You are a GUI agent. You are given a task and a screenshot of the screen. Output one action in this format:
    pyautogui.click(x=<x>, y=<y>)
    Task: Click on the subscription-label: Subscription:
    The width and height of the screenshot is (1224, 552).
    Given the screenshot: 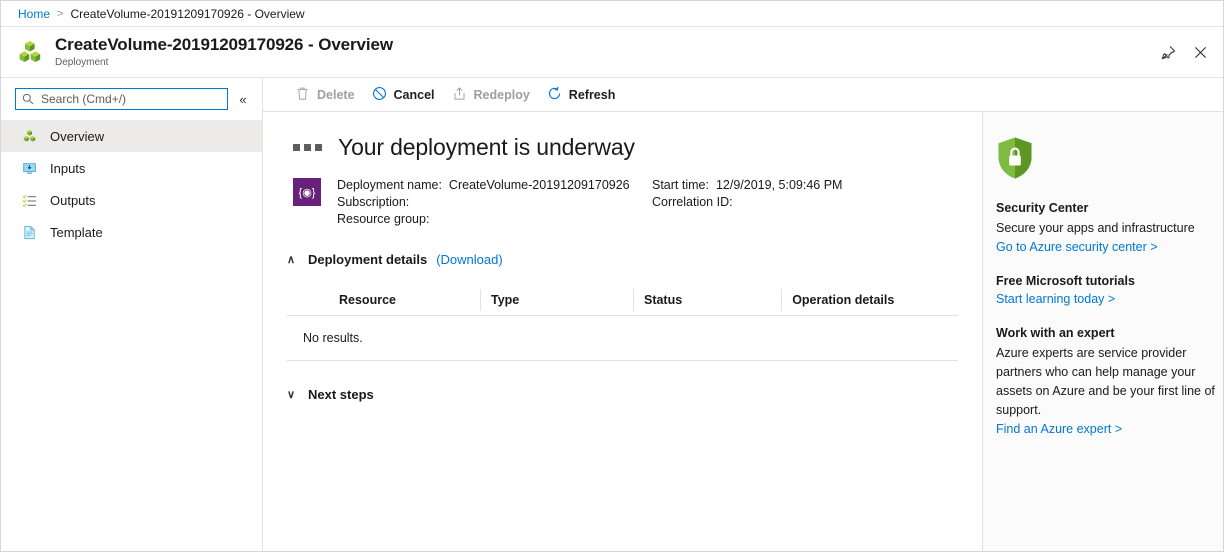 What is the action you would take?
    pyautogui.click(x=373, y=202)
    